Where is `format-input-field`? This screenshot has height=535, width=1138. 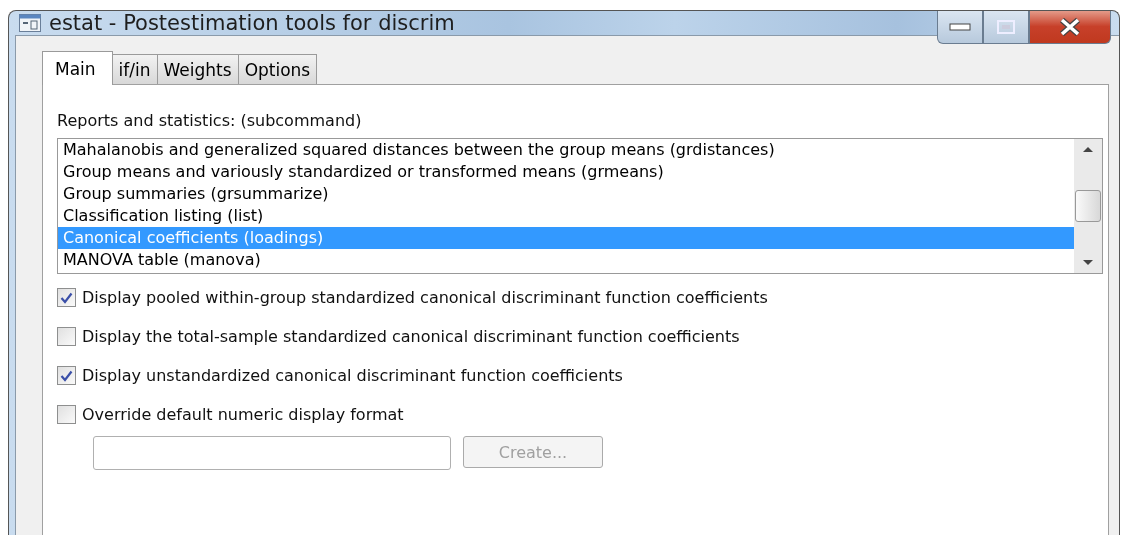
format-input-field is located at coordinates (272, 453).